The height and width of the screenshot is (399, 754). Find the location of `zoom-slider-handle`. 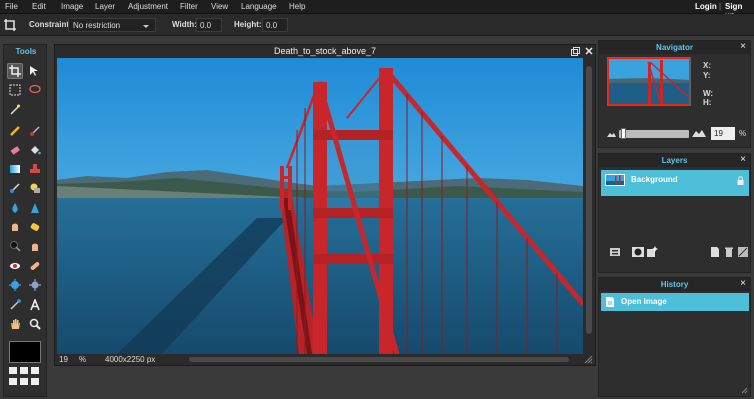

zoom-slider-handle is located at coordinates (623, 133).